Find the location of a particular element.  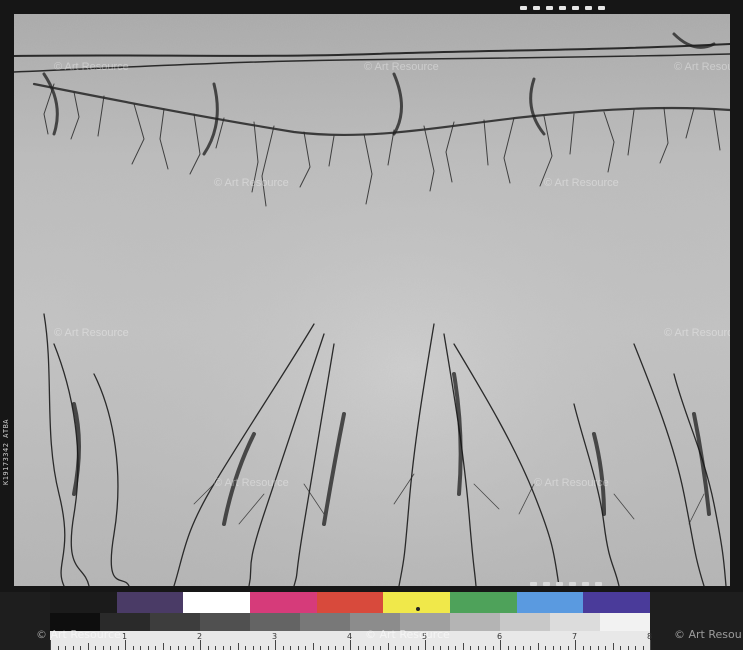

ruler-number: 2 is located at coordinates (200, 636).